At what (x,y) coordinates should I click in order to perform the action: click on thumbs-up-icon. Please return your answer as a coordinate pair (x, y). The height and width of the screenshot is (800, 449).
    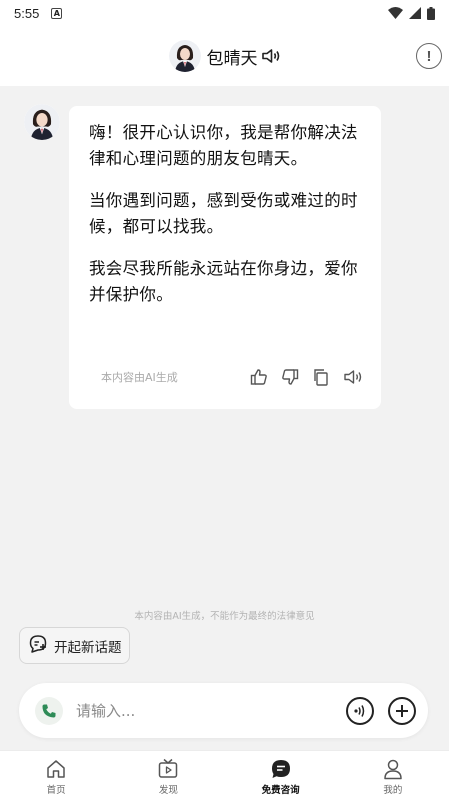
    Looking at the image, I should click on (259, 377).